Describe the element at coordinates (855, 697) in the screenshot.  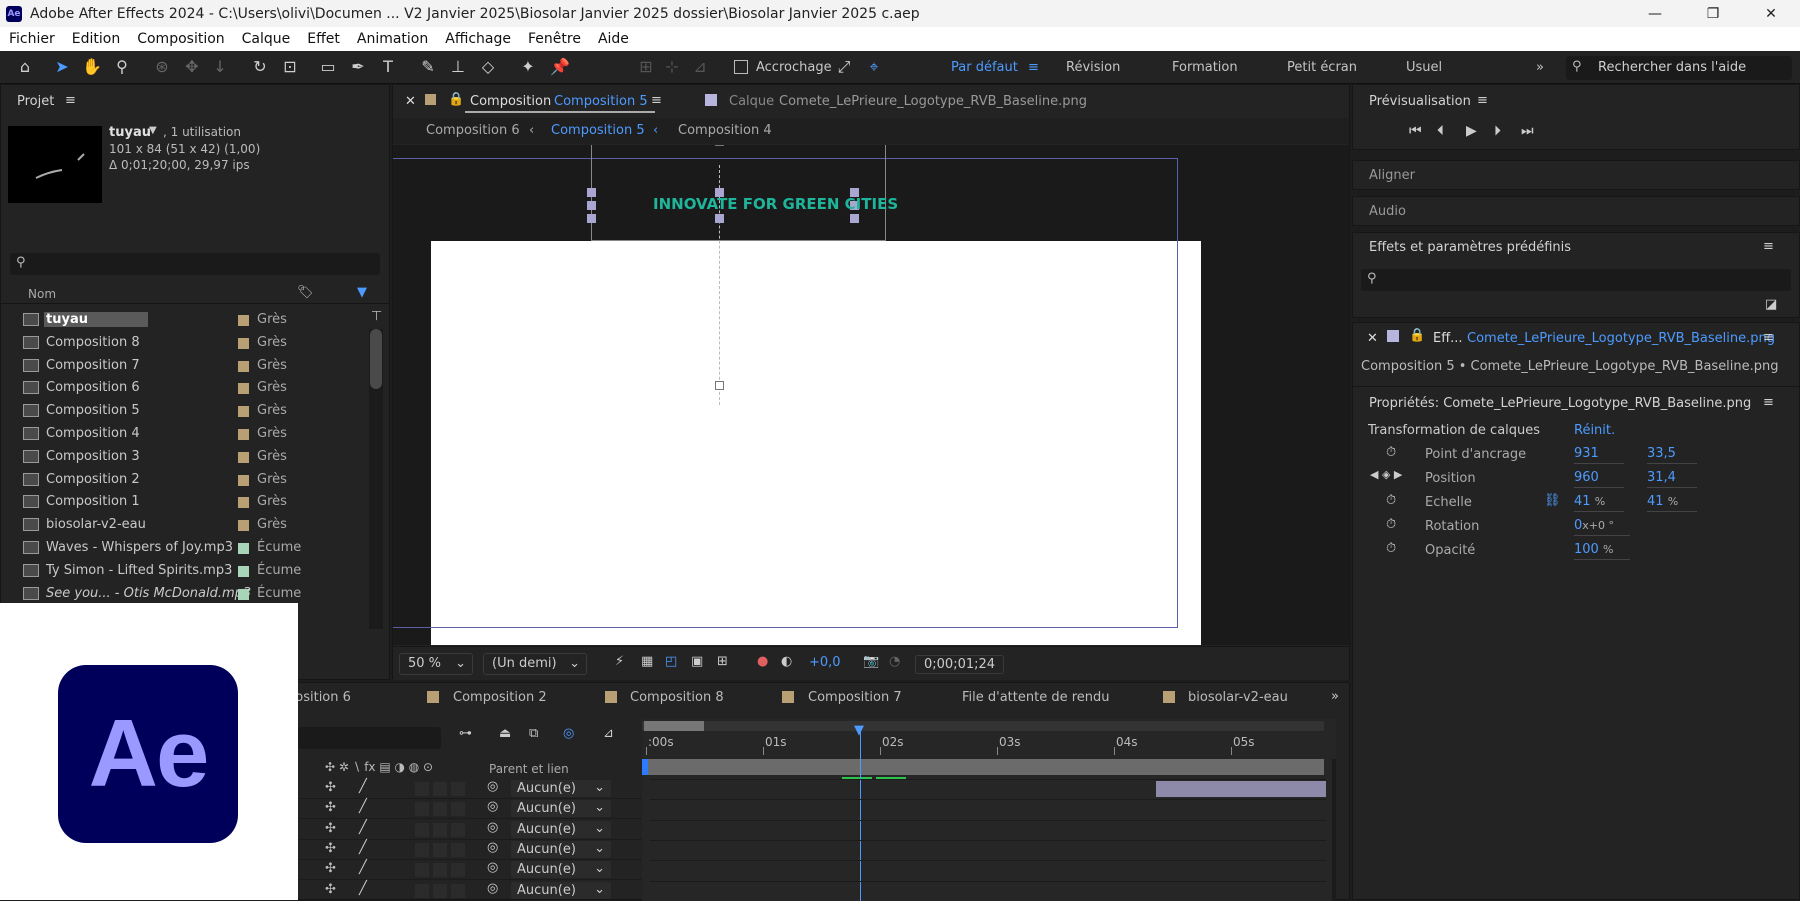
I see `timeline-tab-comp-7: Composition 7` at that location.